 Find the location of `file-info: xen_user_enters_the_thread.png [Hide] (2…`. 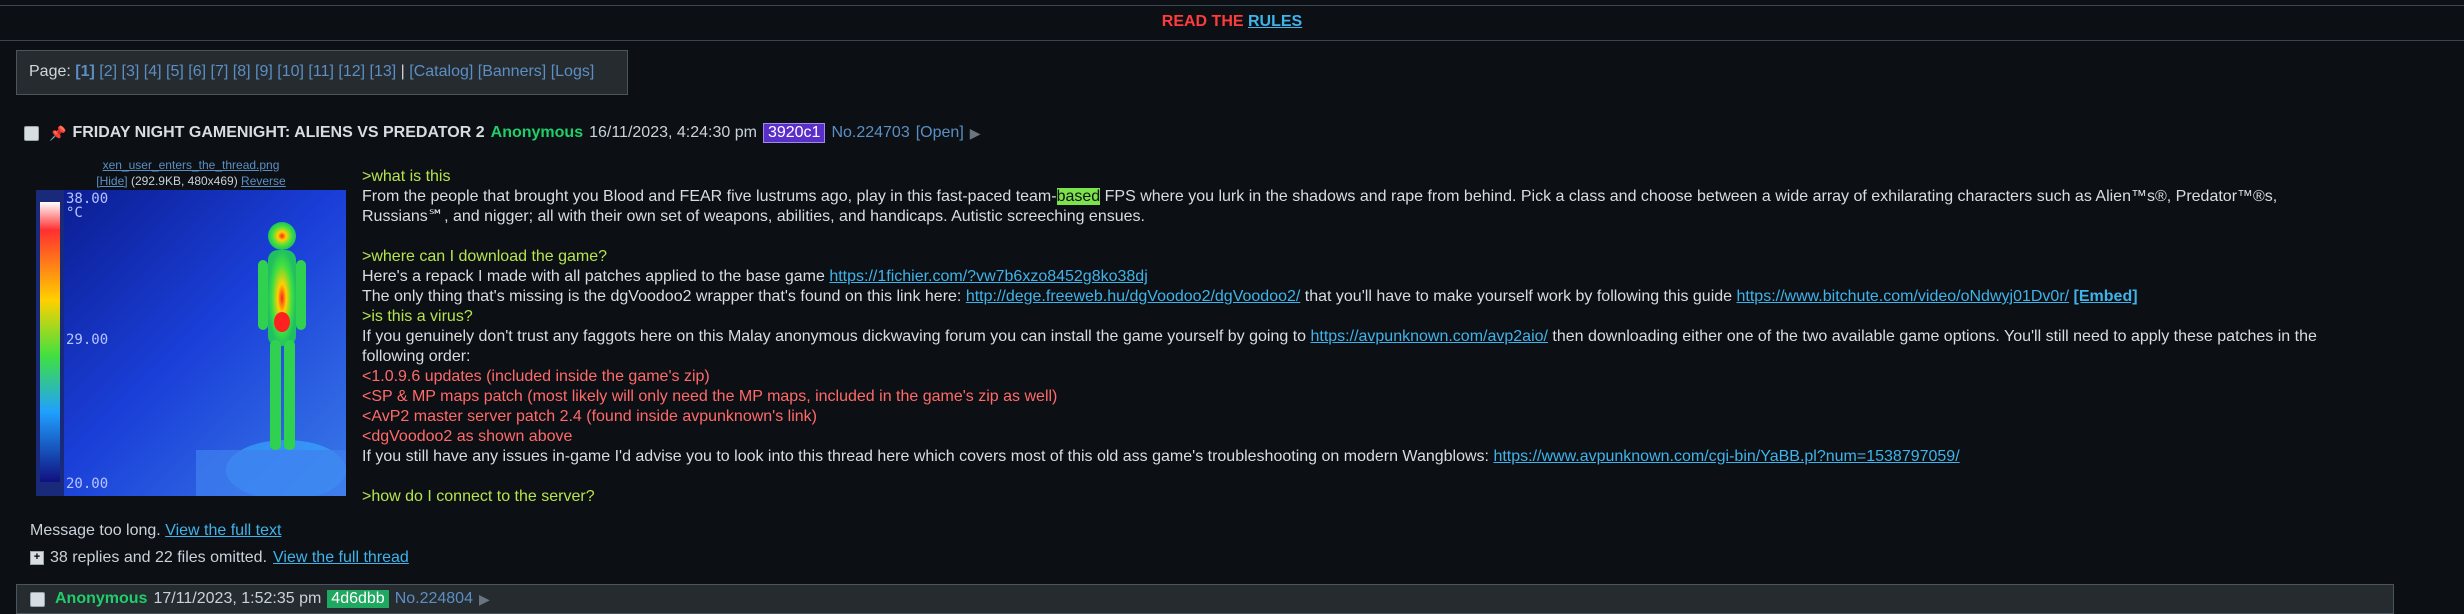

file-info: xen_user_enters_the_thread.png [Hide] (2… is located at coordinates (191, 173).